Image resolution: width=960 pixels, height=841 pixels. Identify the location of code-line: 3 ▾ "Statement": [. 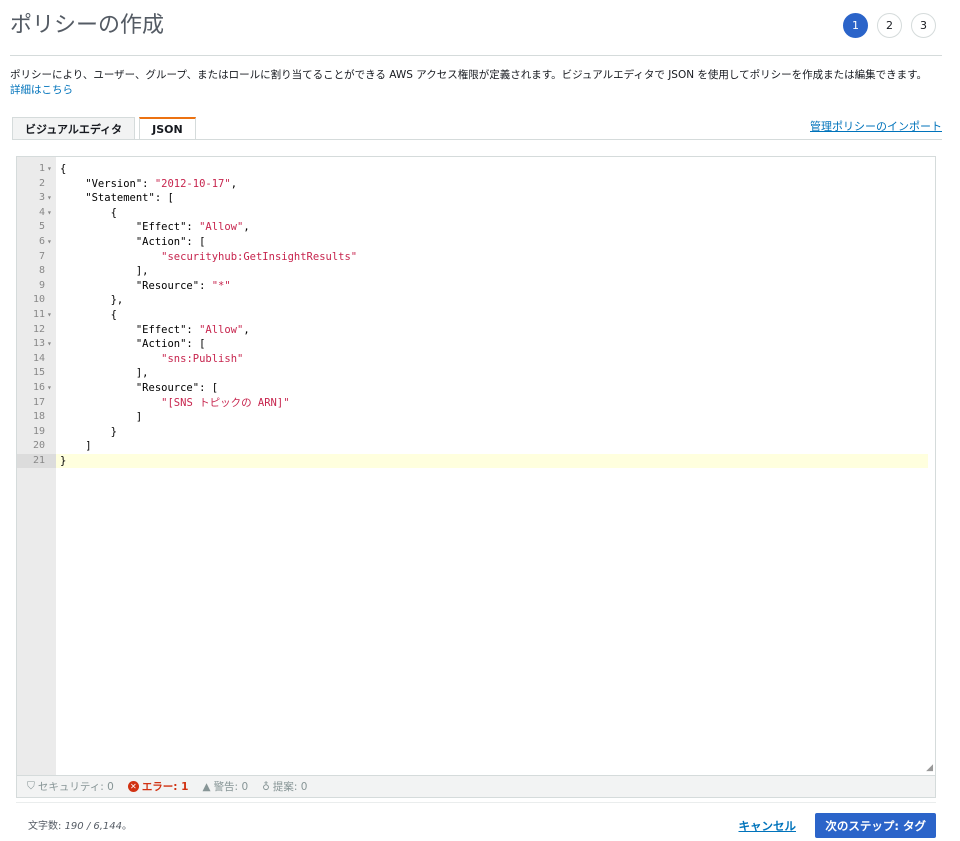
(476, 198).